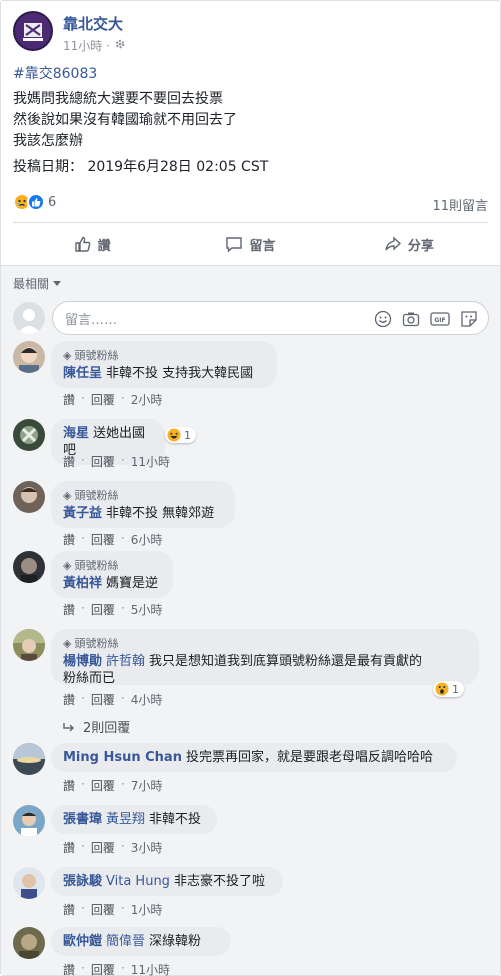 This screenshot has height=976, width=501. I want to click on post-date: 投稿日期： 2019年6月28日 02:05 CST, so click(141, 167).